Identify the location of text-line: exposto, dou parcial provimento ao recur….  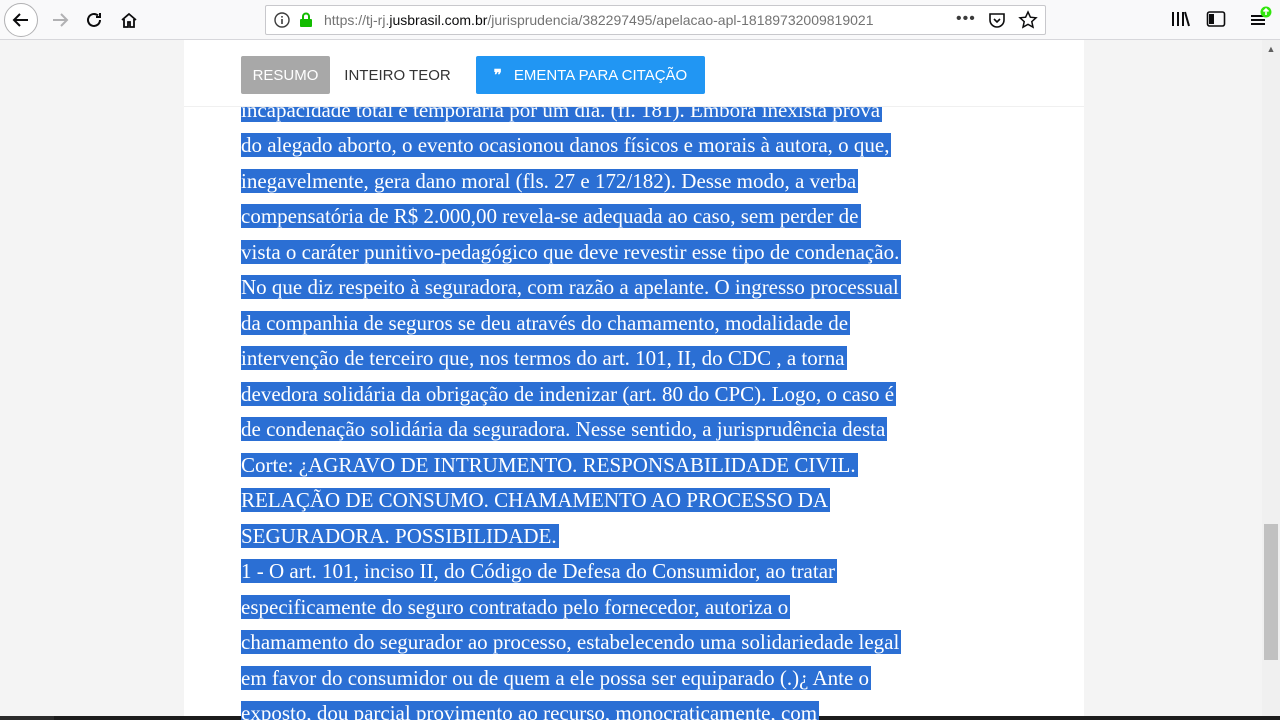
(530, 710).